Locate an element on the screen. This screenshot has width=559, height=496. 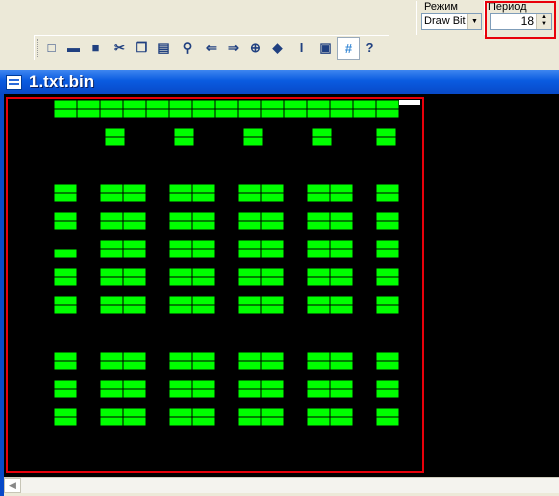
top-toolbar: Режим Draw Bit ▼ Период 18 ▲ ▼ is located at coordinates (279, 19).